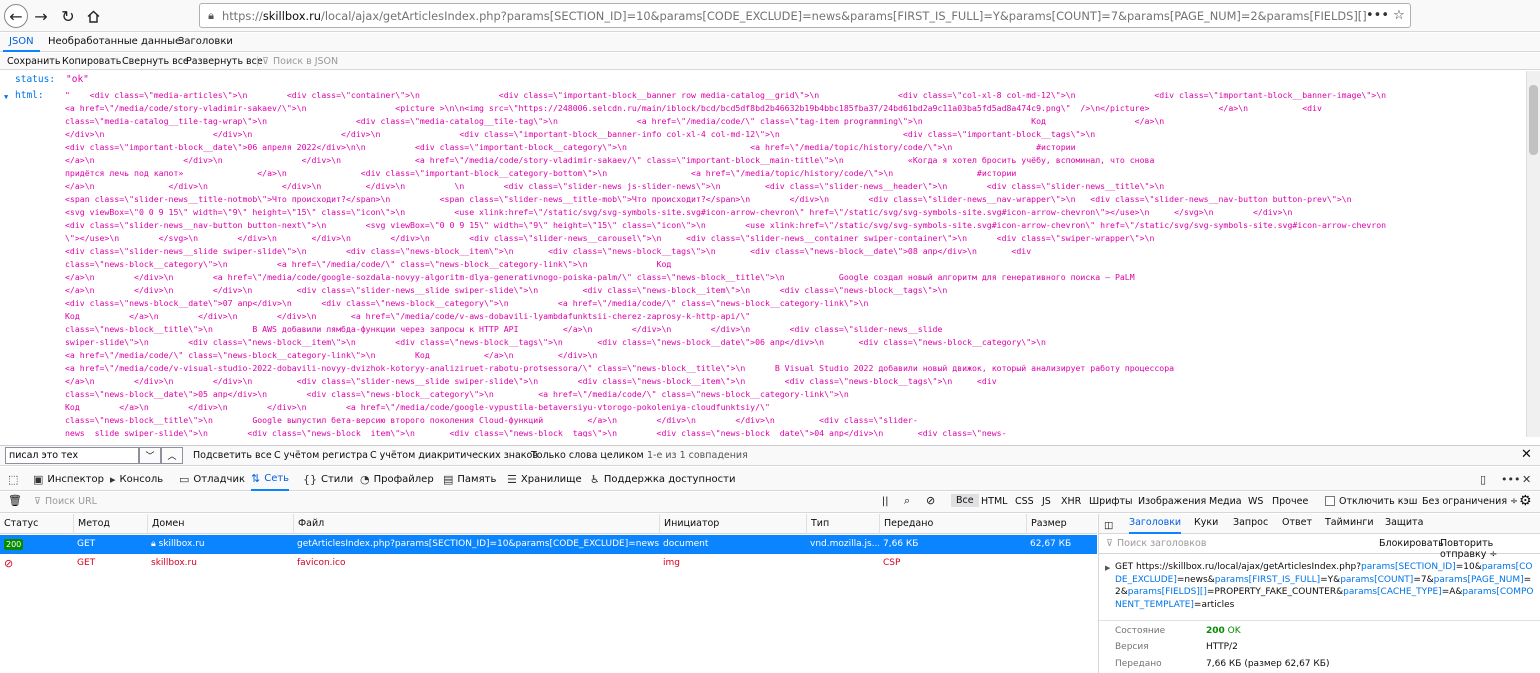  What do you see at coordinates (150, 455) in the screenshot?
I see `find-next-button: ﹀` at bounding box center [150, 455].